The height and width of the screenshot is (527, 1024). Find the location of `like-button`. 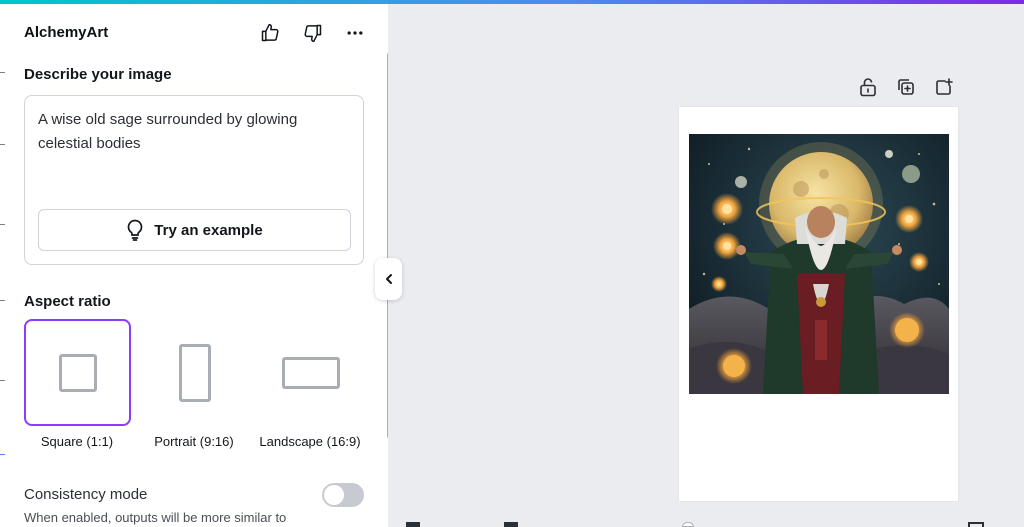

like-button is located at coordinates (270, 33).